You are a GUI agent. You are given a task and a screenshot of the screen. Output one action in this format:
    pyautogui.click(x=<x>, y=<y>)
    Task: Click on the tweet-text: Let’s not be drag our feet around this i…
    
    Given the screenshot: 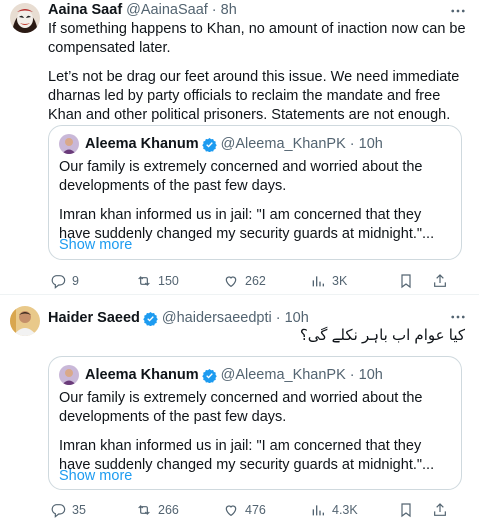 What is the action you would take?
    pyautogui.click(x=254, y=96)
    